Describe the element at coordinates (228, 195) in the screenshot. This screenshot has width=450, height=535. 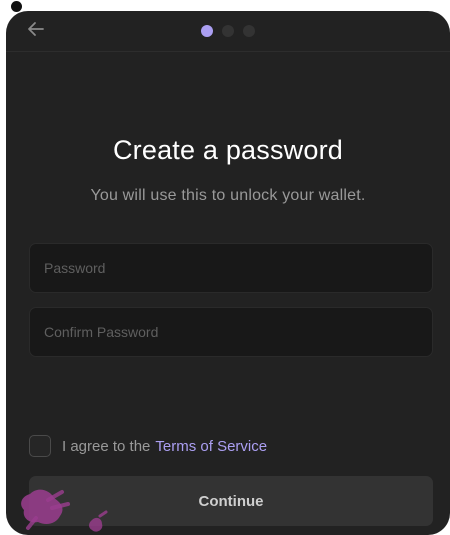
I see `page-subtitle: You will use this to unlock your wallet.` at that location.